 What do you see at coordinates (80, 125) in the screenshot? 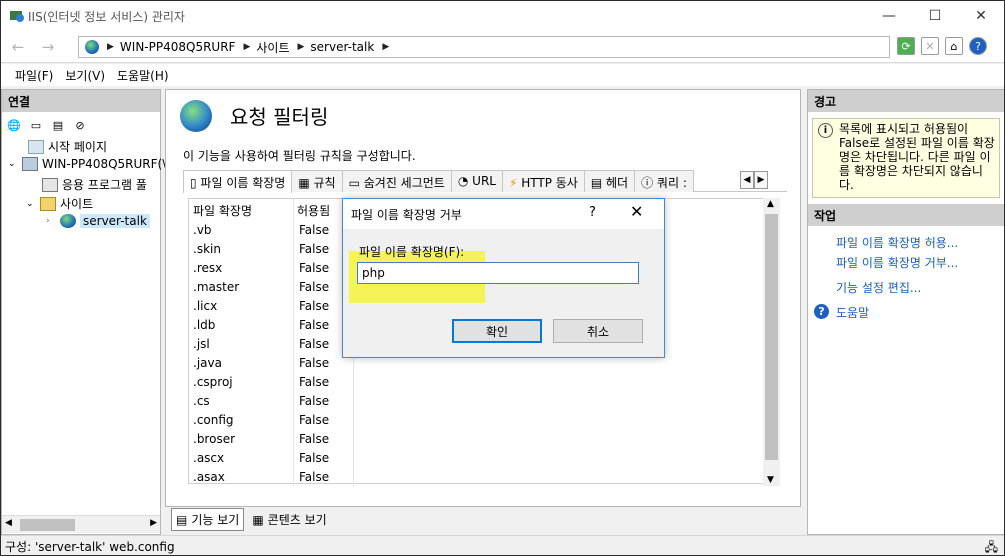
I see `disconnect-icon: ⊘` at bounding box center [80, 125].